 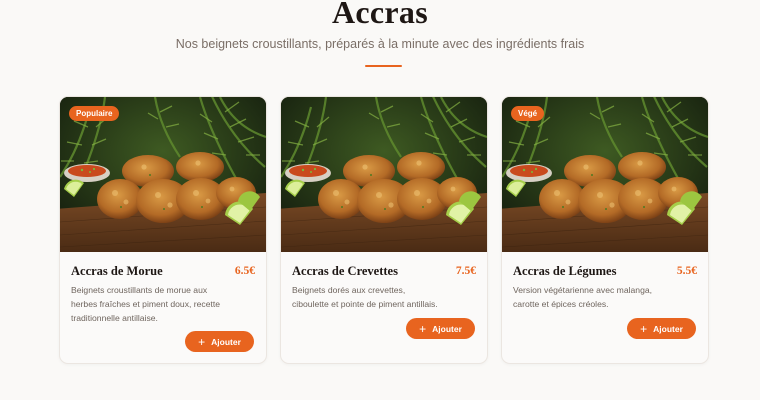 I want to click on badge: Végé, so click(x=528, y=113).